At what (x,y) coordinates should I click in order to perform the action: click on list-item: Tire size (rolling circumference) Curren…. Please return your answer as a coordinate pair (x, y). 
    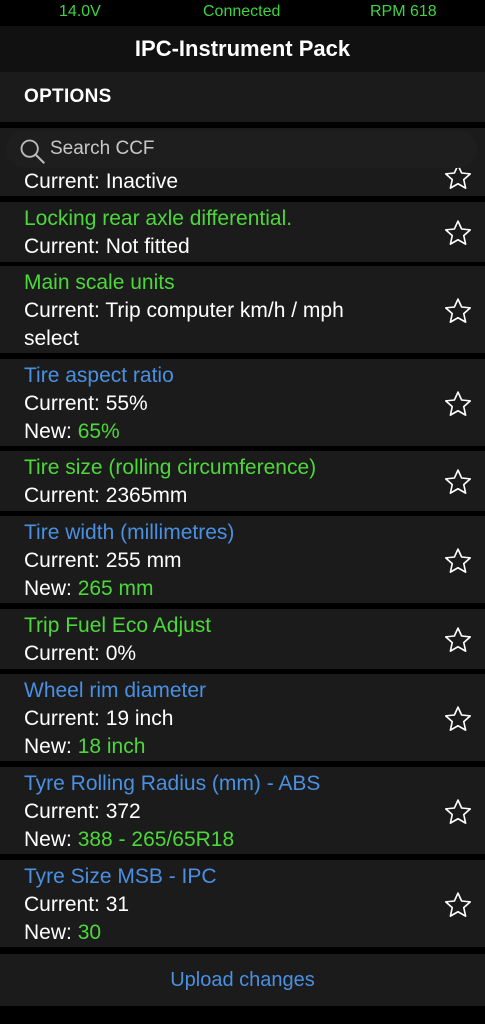
    Looking at the image, I should click on (242, 481).